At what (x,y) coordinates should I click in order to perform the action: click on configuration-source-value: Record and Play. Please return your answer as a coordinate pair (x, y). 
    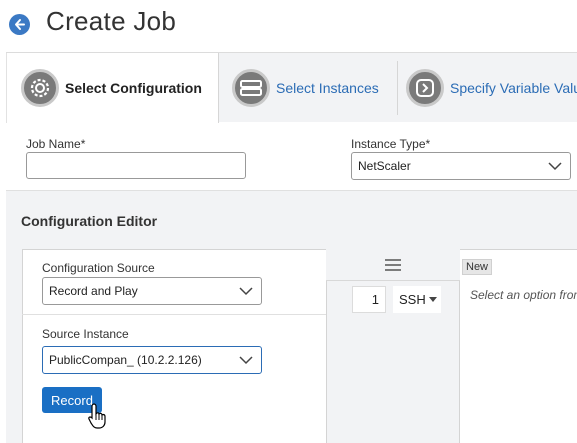
    Looking at the image, I should click on (93, 291).